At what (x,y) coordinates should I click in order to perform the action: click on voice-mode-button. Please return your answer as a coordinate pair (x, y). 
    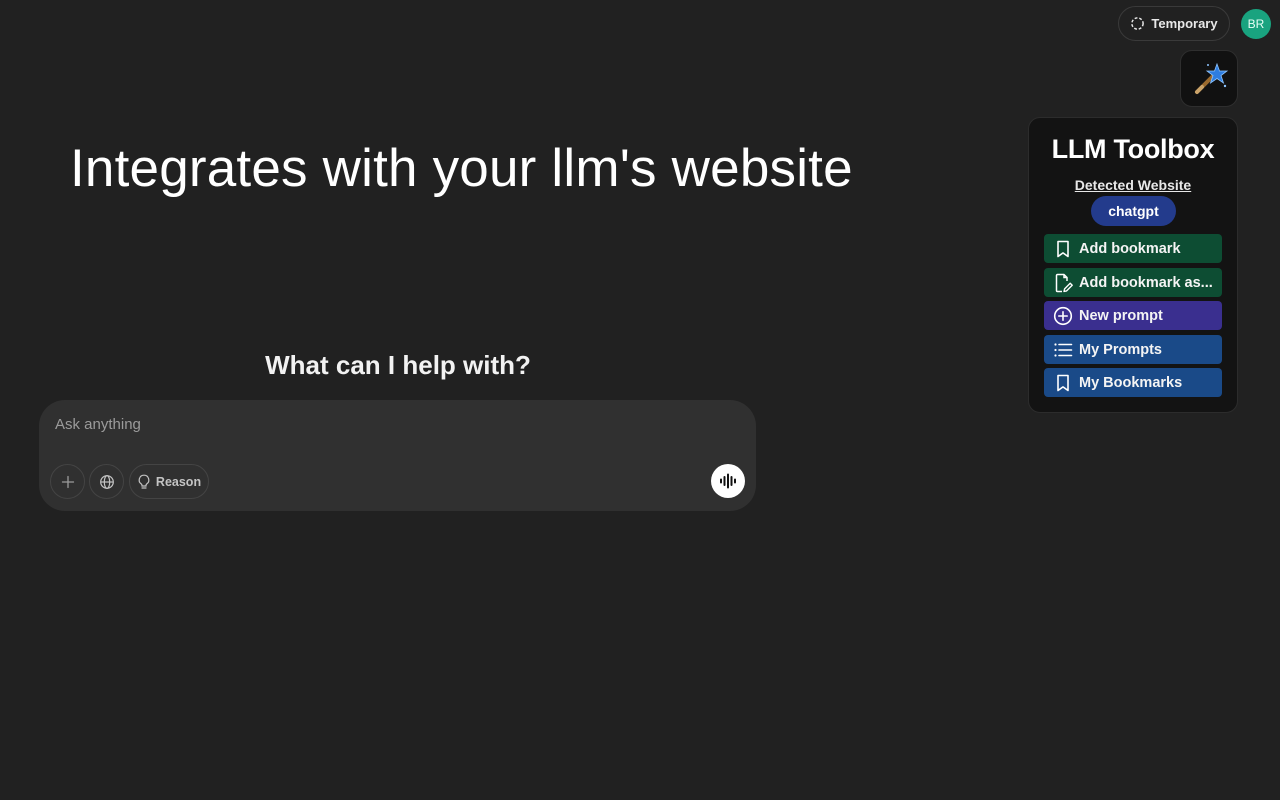
    Looking at the image, I should click on (728, 481).